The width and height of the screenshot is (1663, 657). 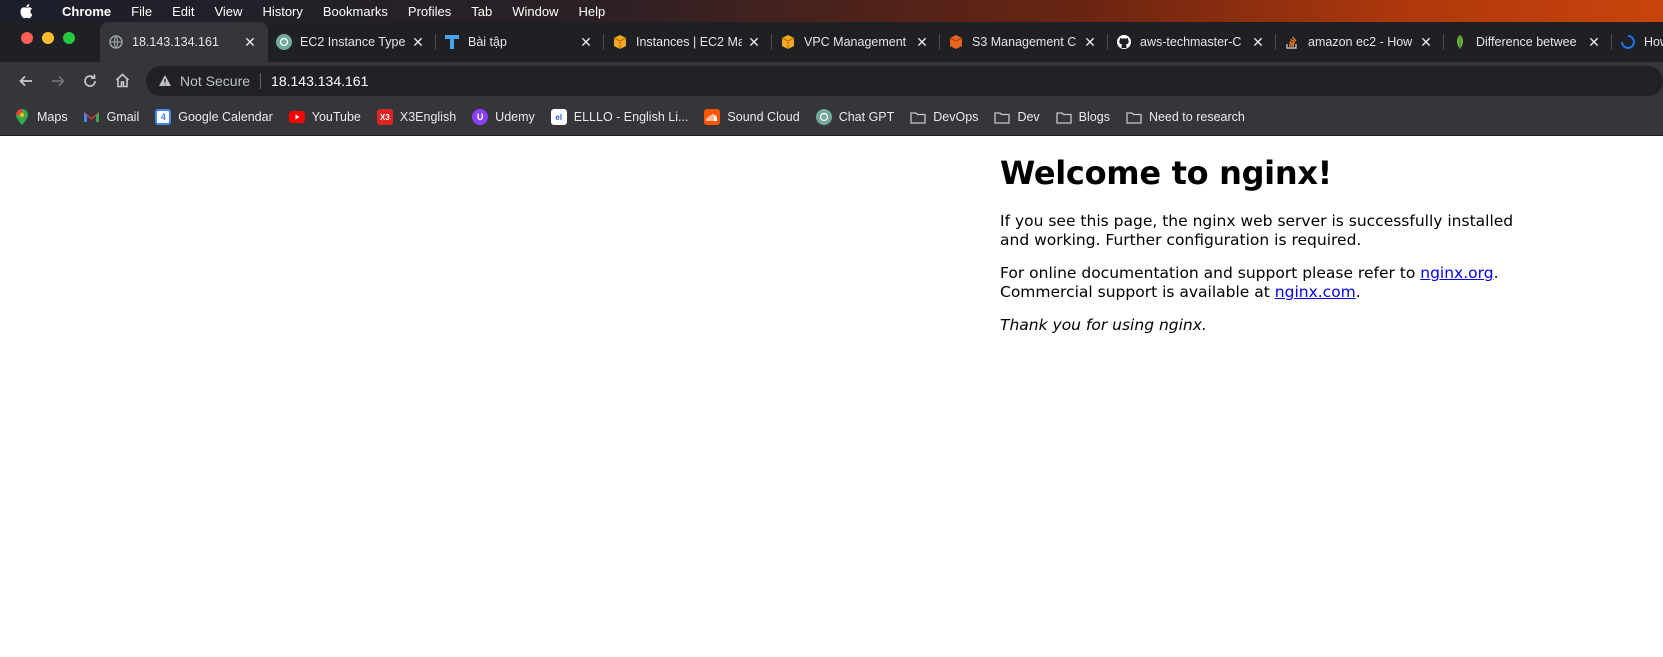 I want to click on punctuation: ., so click(x=1358, y=292).